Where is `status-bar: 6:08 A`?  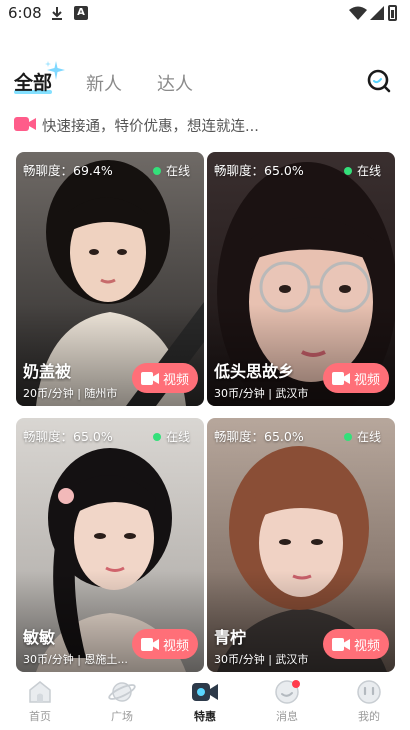
status-bar: 6:08 A is located at coordinates (205, 15).